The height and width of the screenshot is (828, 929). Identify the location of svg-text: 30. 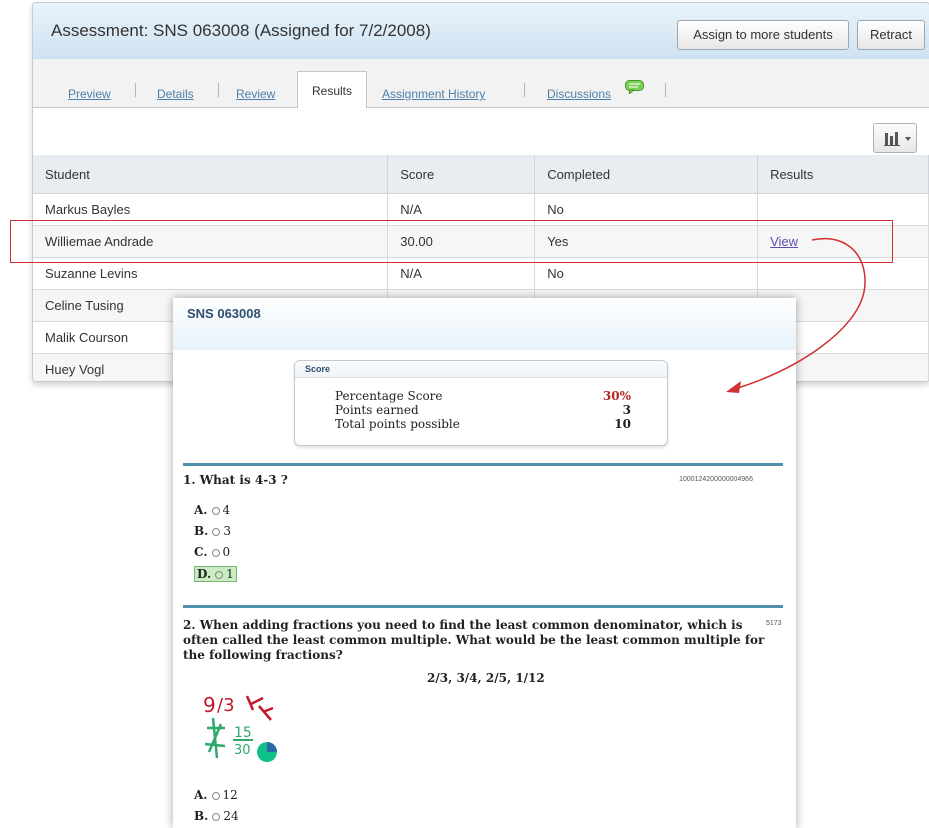
(242, 750).